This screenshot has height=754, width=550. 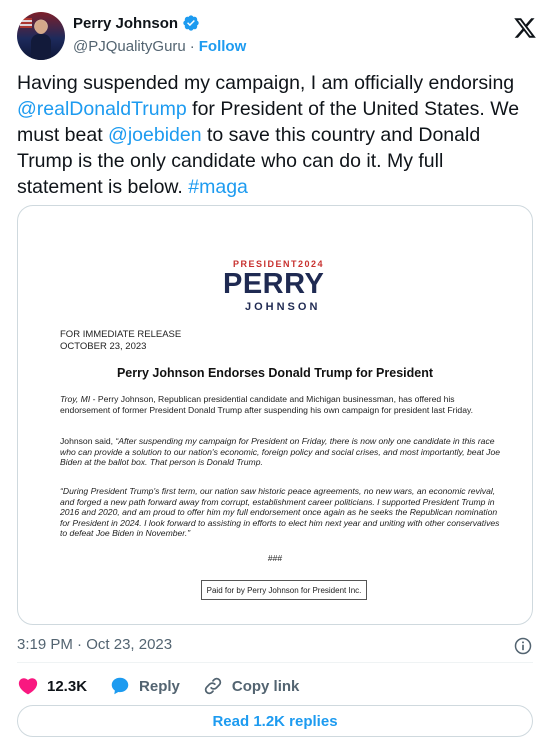 I want to click on timestamp-row: 3:19 PM · Oct 23, 2023, so click(x=275, y=646).